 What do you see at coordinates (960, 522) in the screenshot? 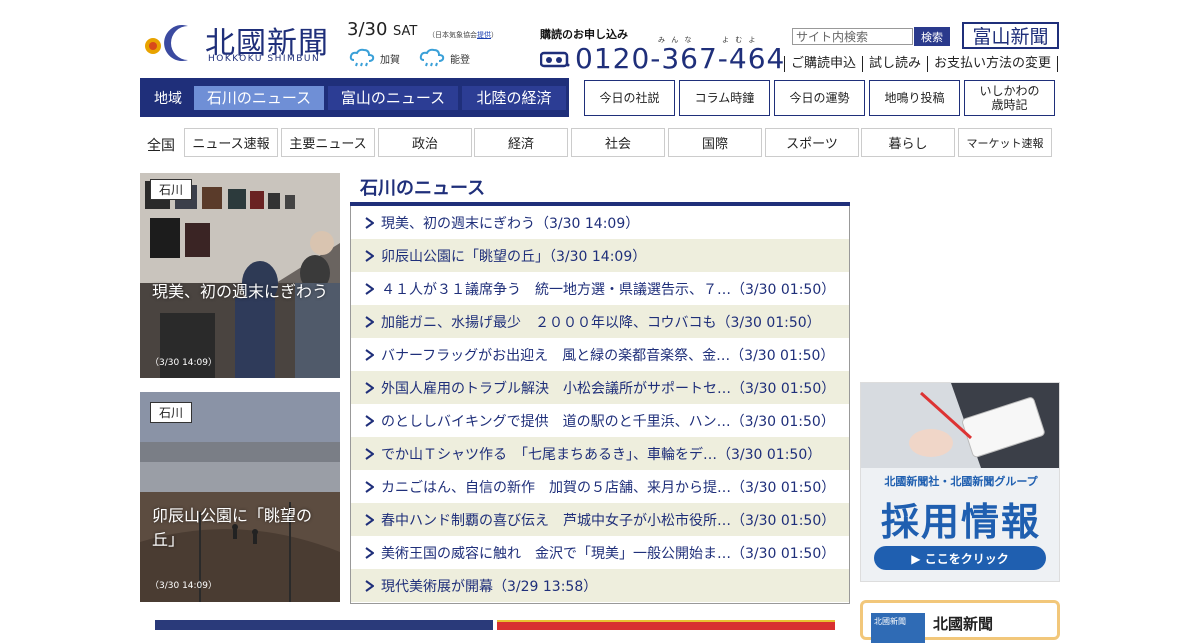
I see `ad-title: 採用情報` at bounding box center [960, 522].